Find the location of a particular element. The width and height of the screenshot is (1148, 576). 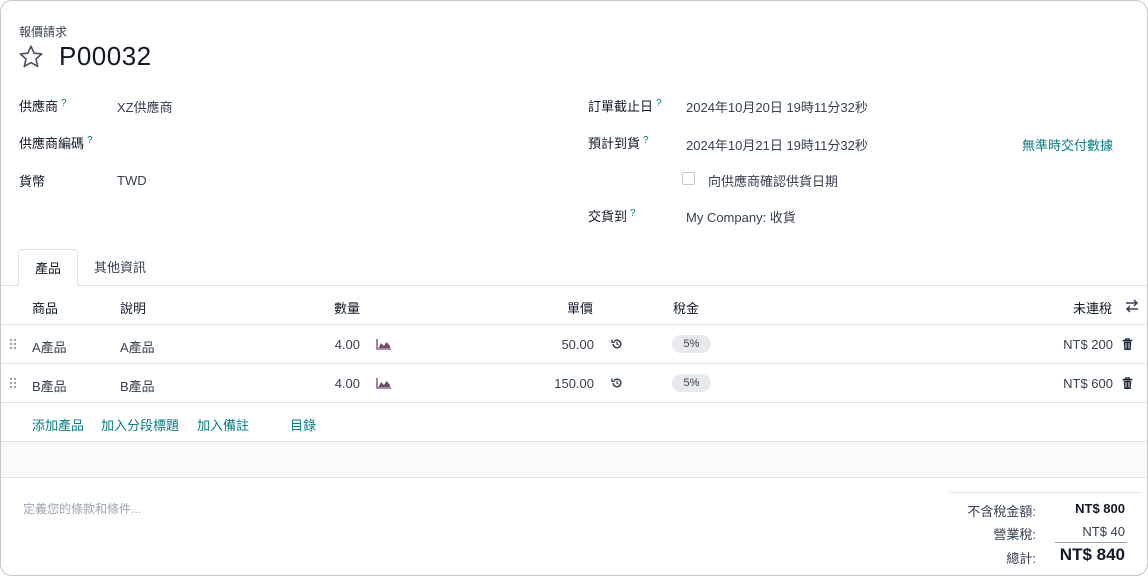

currency-field: TWD is located at coordinates (132, 180).